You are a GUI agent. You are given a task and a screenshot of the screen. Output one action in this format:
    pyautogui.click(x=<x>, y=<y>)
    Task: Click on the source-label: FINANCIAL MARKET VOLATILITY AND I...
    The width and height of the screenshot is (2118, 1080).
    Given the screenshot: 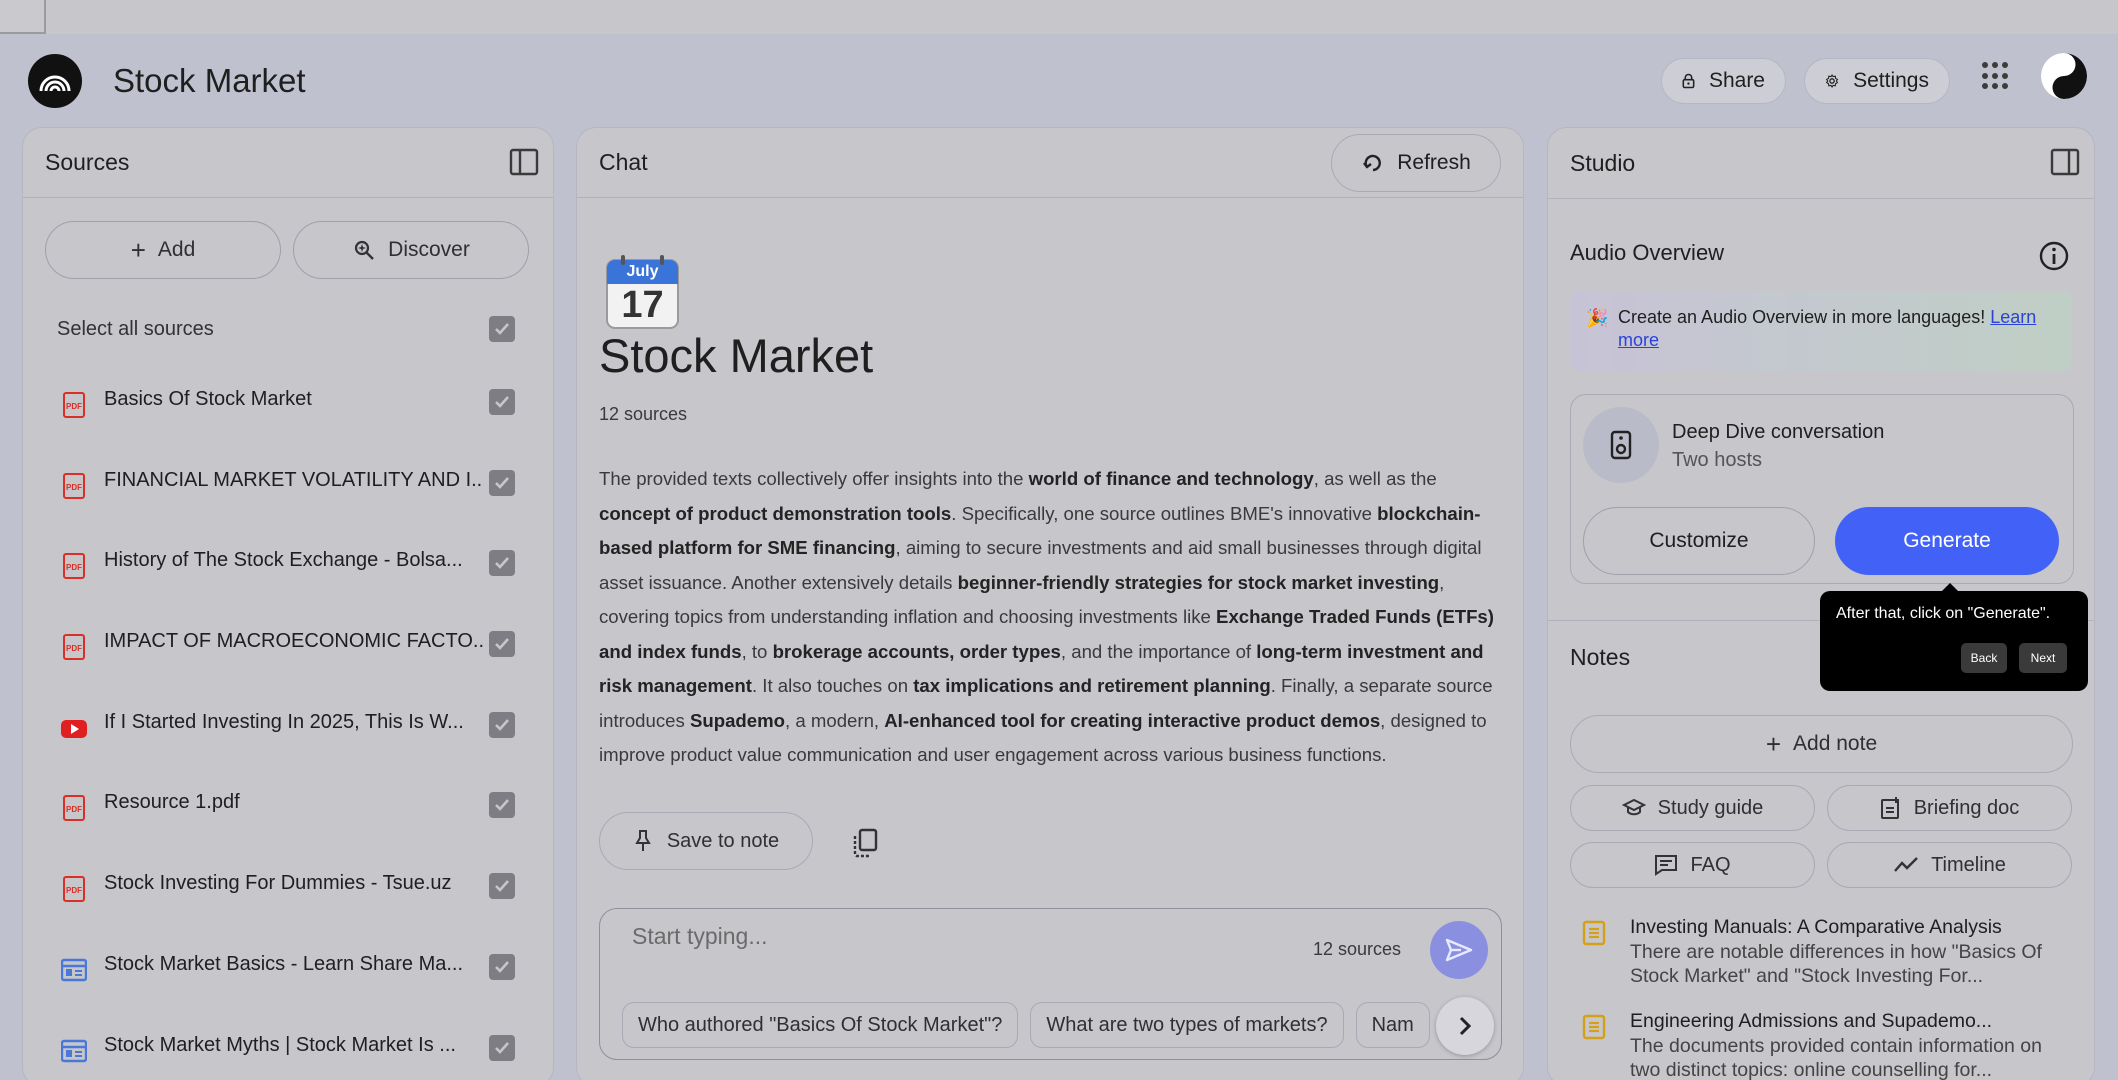 What is the action you would take?
    pyautogui.click(x=294, y=479)
    